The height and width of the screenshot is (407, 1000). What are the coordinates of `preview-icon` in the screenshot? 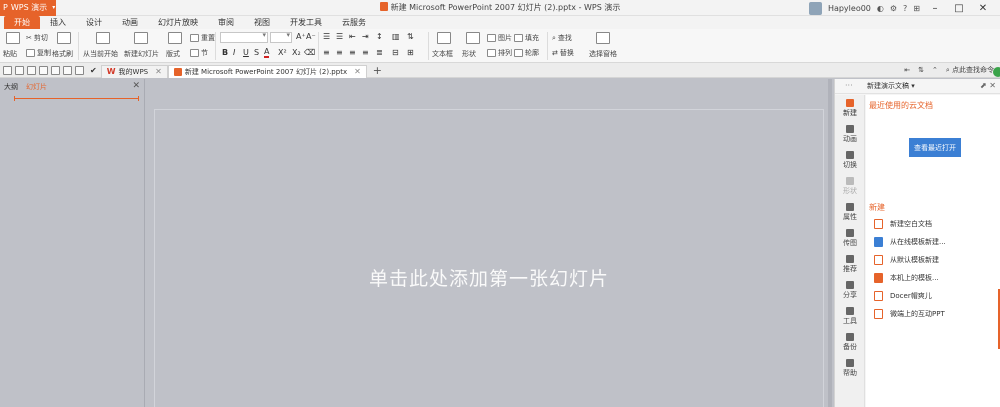 It's located at (55, 70).